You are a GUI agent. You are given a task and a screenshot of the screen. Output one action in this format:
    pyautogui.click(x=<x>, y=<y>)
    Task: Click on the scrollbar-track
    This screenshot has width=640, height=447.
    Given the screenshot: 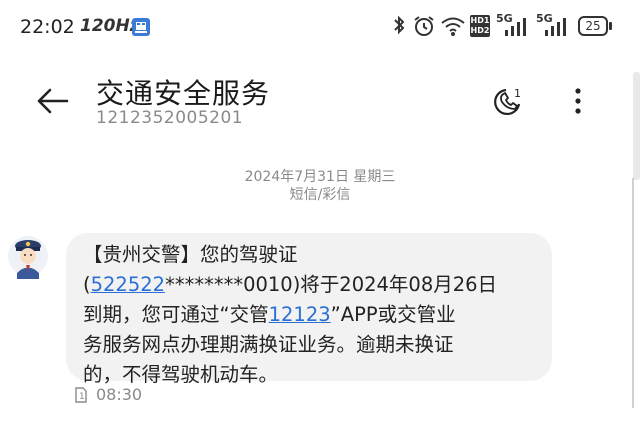 What is the action you would take?
    pyautogui.click(x=633, y=293)
    